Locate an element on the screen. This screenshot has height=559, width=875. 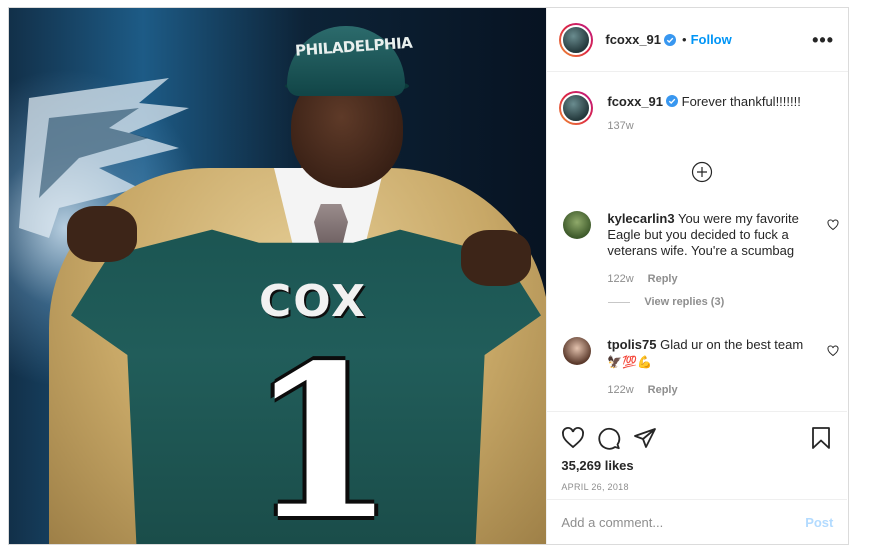
post-date: APRIL 26, 2018 is located at coordinates (595, 487).